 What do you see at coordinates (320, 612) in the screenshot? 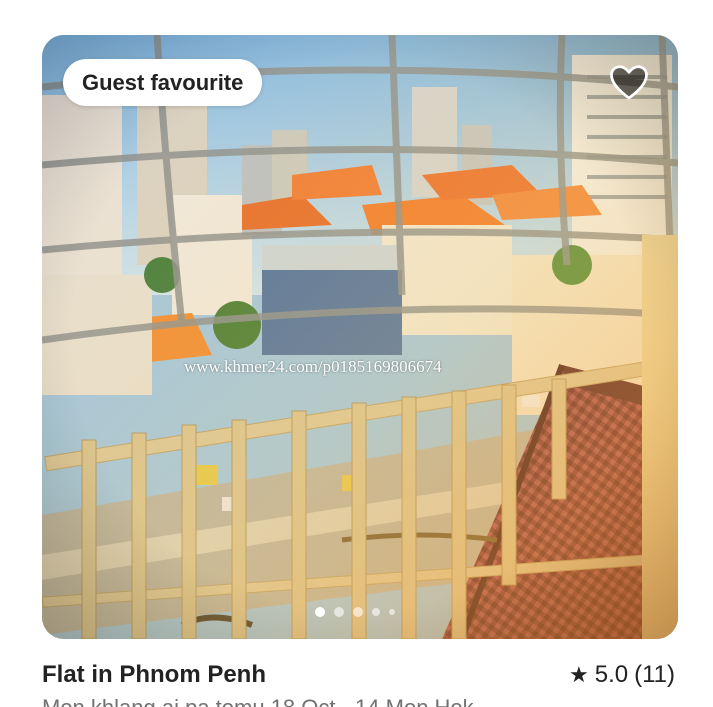
I see `carousel-dot-active` at bounding box center [320, 612].